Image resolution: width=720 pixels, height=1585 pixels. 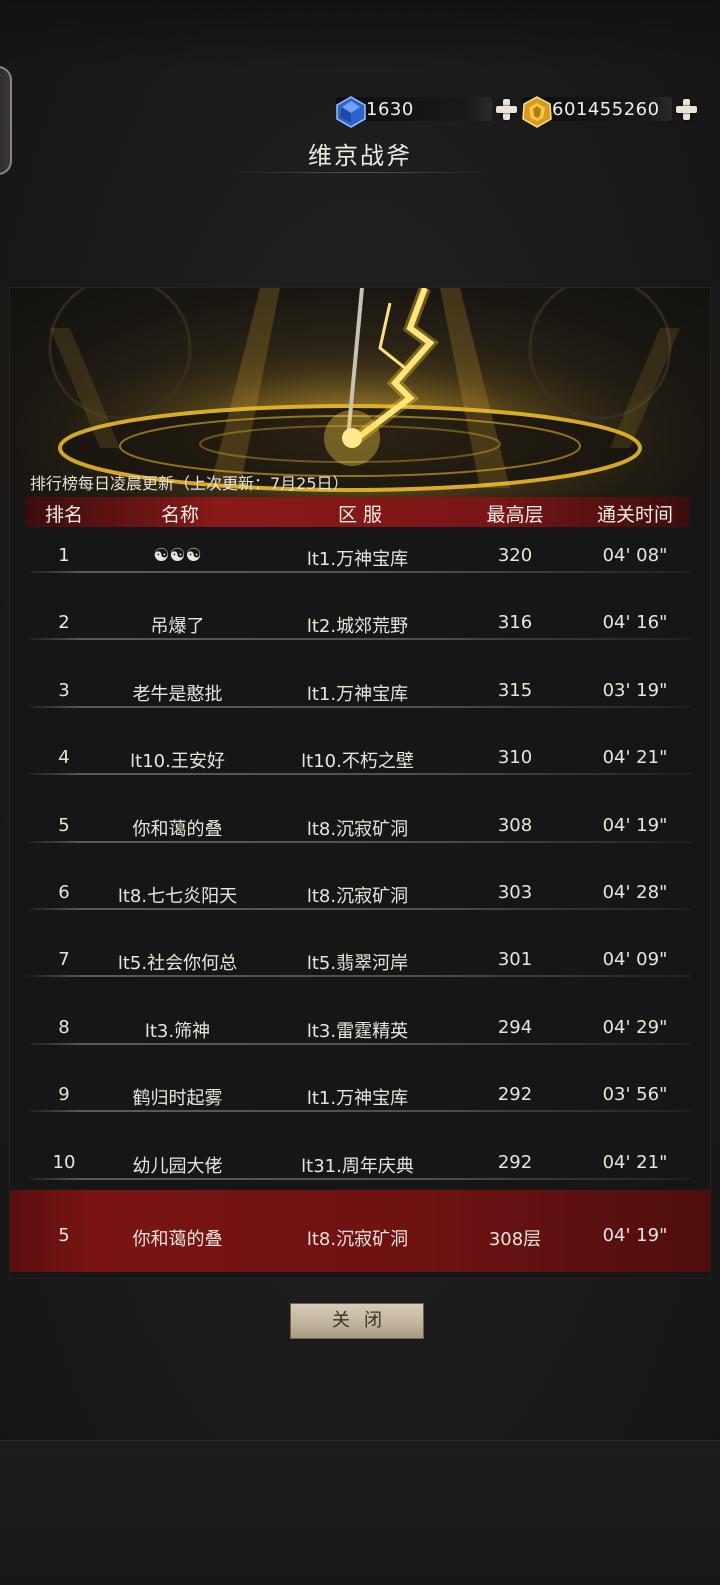 What do you see at coordinates (64, 825) in the screenshot?
I see `row-rank: 5` at bounding box center [64, 825].